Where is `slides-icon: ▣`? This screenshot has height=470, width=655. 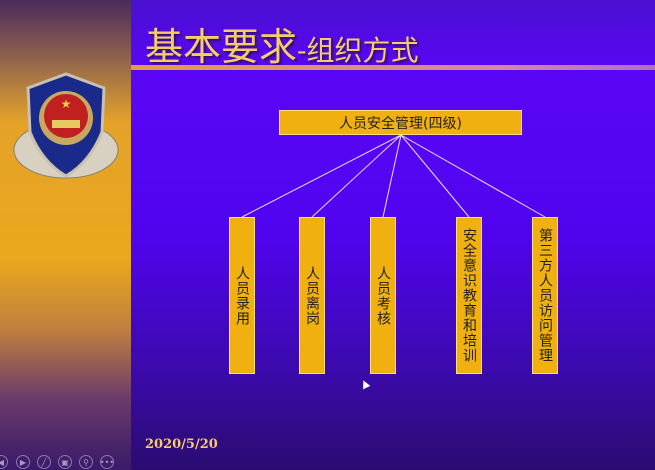
slides-icon: ▣ is located at coordinates (65, 462).